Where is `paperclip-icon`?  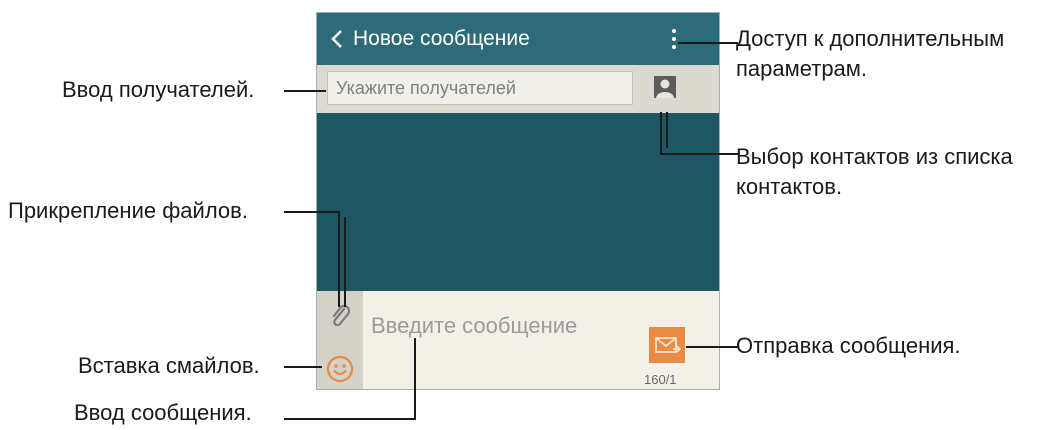
paperclip-icon is located at coordinates (341, 317).